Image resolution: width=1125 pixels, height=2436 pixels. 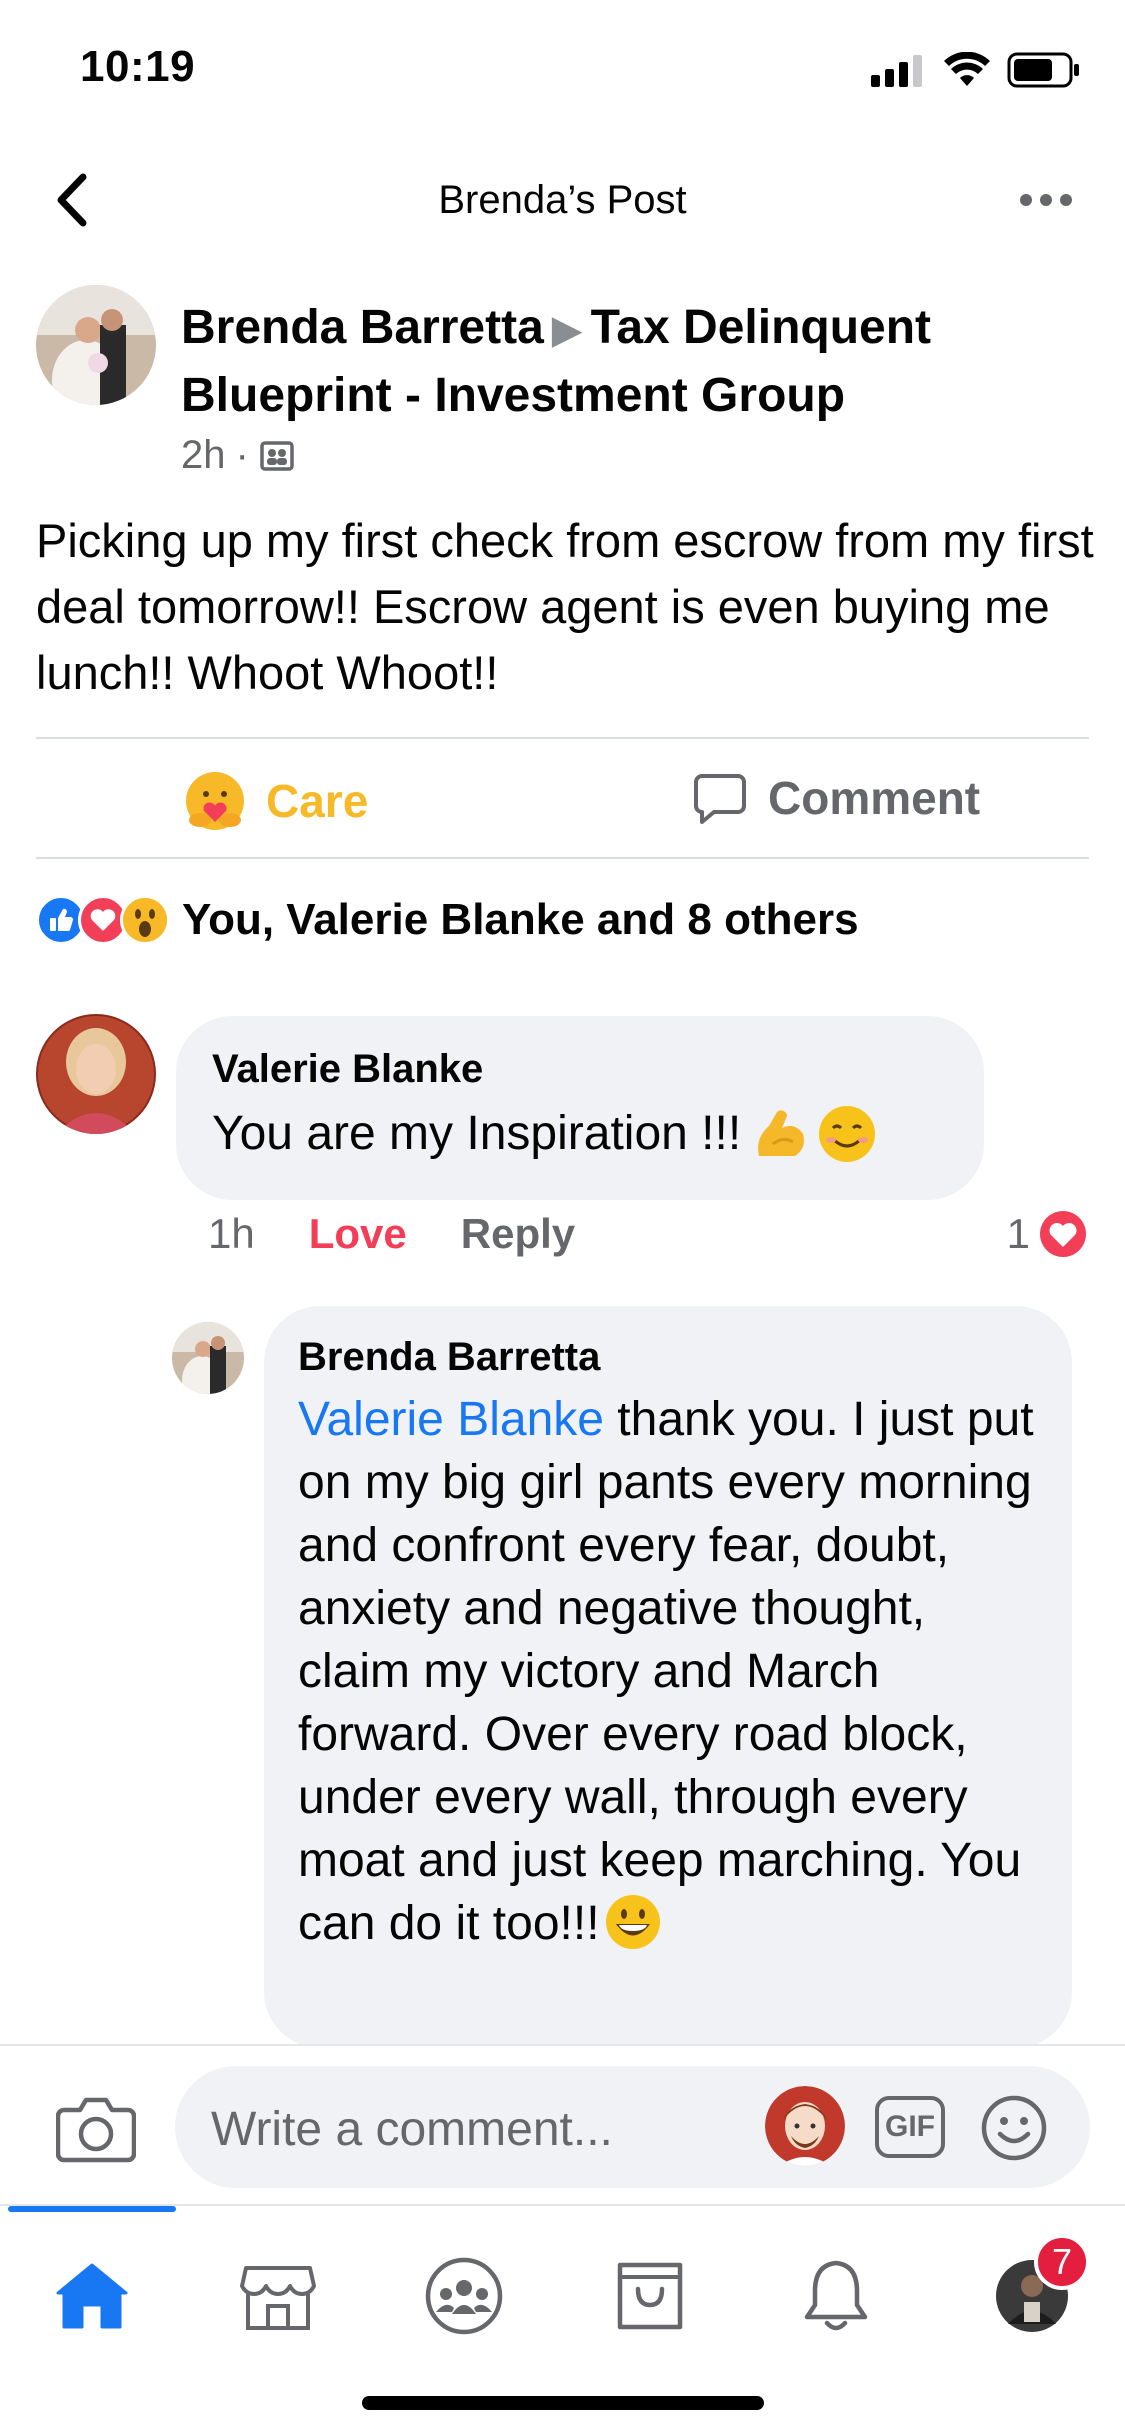 I want to click on more-button, so click(x=1046, y=200).